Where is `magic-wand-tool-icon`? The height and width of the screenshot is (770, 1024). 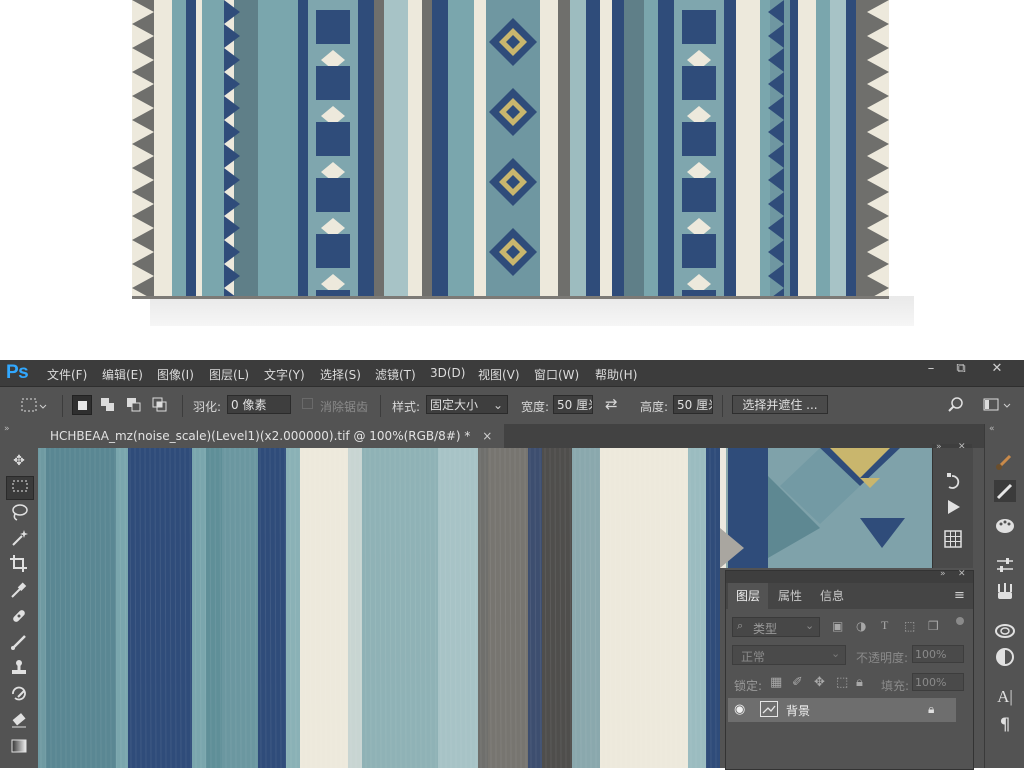
magic-wand-tool-icon is located at coordinates (19, 539).